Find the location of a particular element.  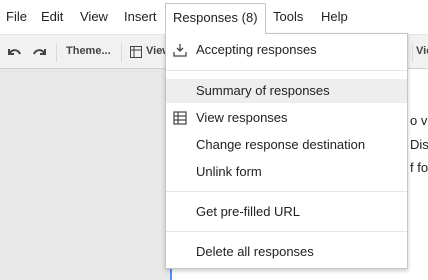

form-text-fragment: o vi is located at coordinates (419, 120).